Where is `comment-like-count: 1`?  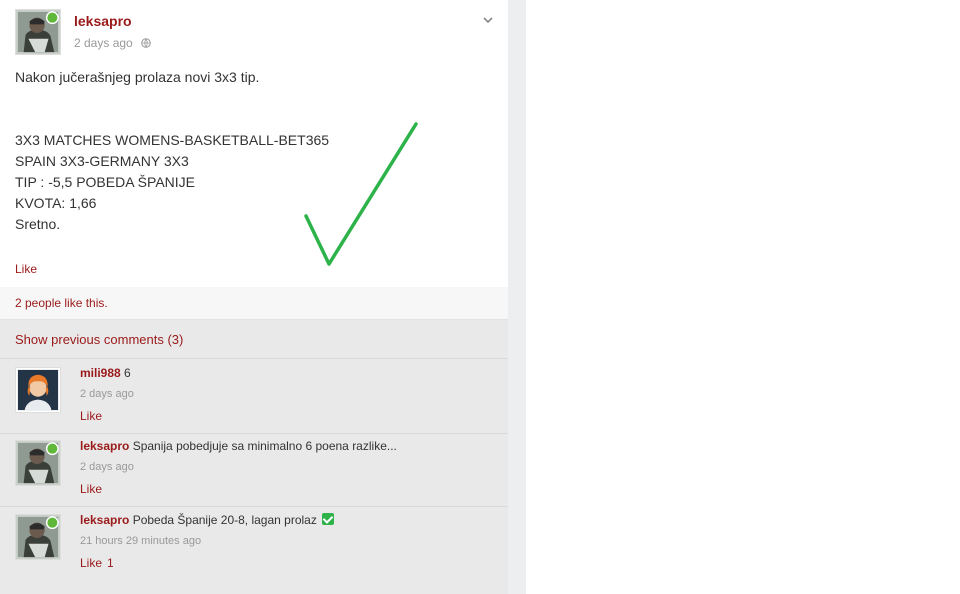 comment-like-count: 1 is located at coordinates (110, 563).